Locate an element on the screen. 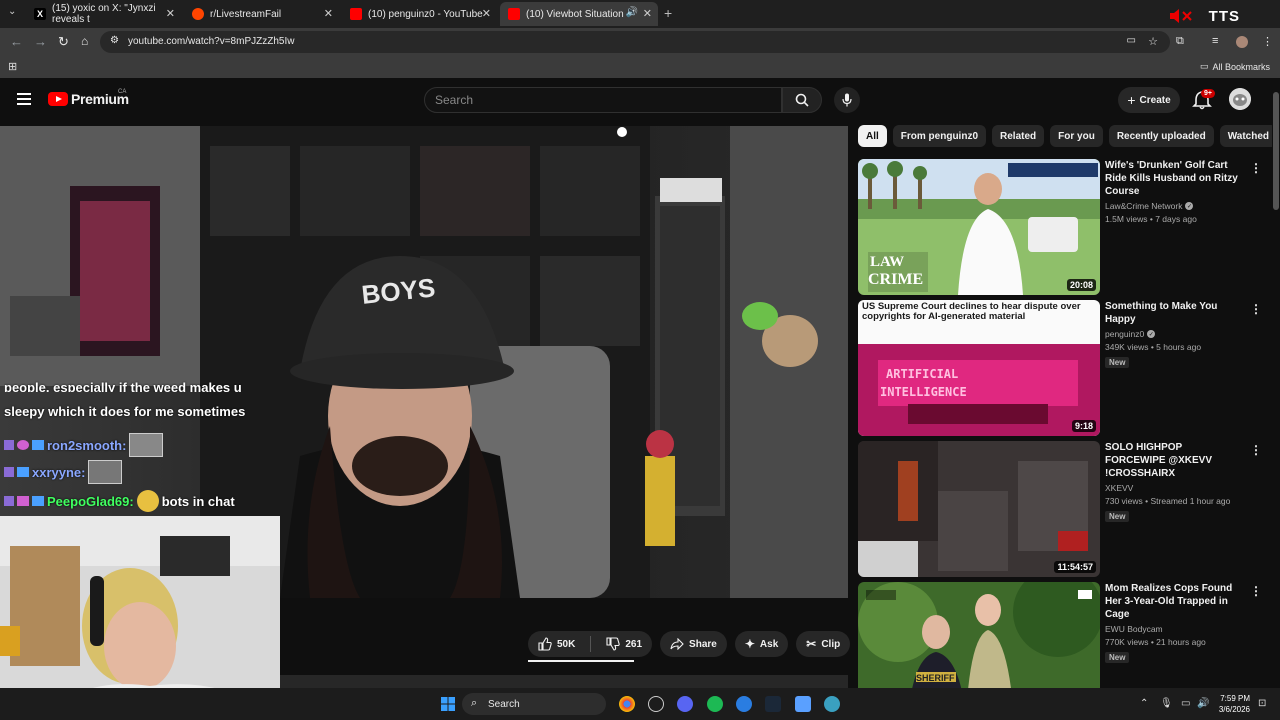 The image size is (1280, 720). chip-recently-uploaded: Recently uploaded is located at coordinates (1161, 136).